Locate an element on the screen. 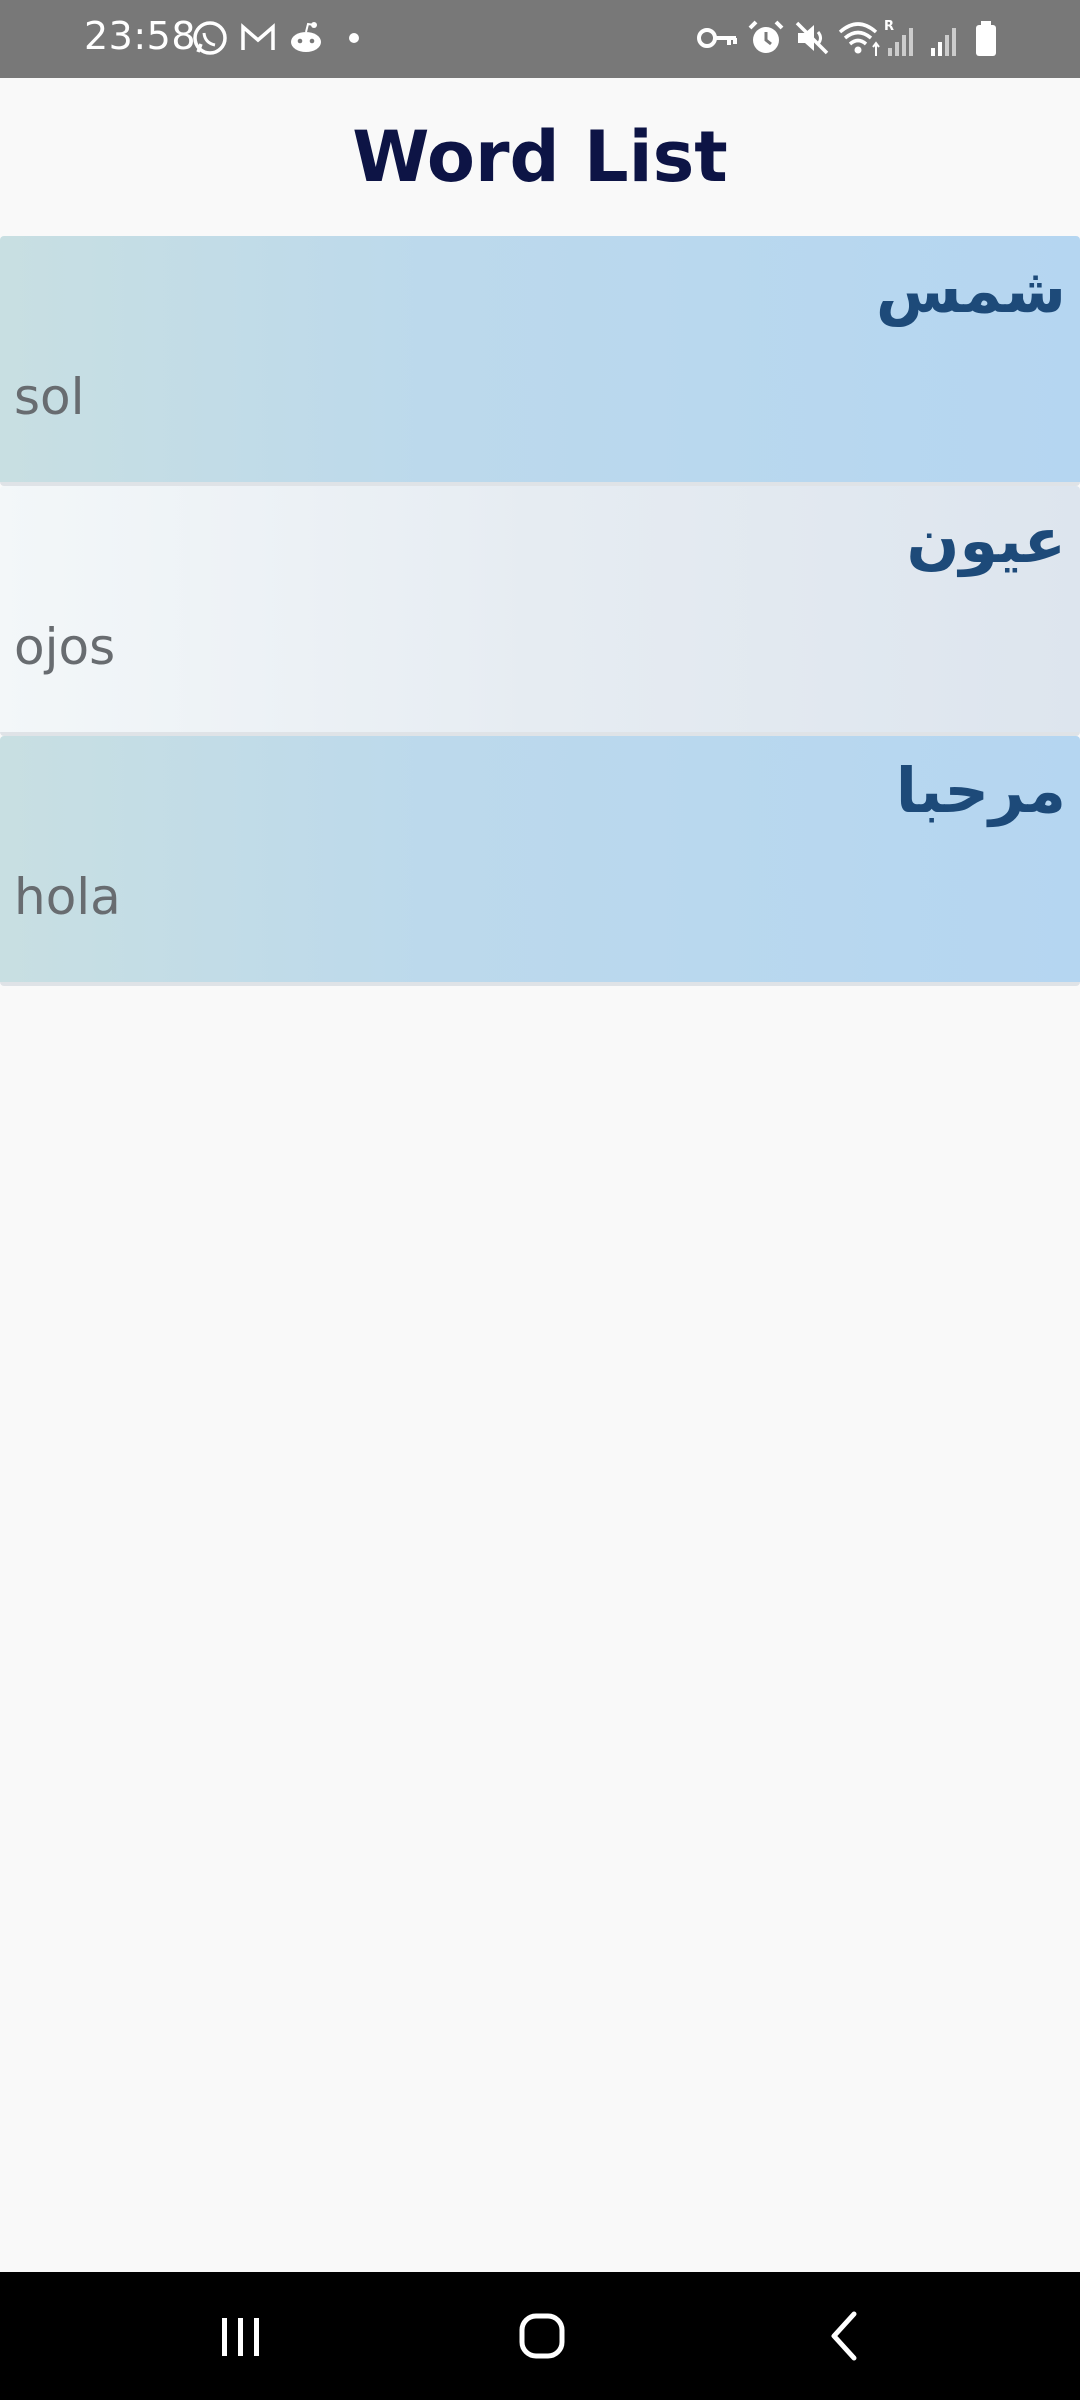 This screenshot has width=1080, height=2400. word-item: مرحبا hola is located at coordinates (540, 861).